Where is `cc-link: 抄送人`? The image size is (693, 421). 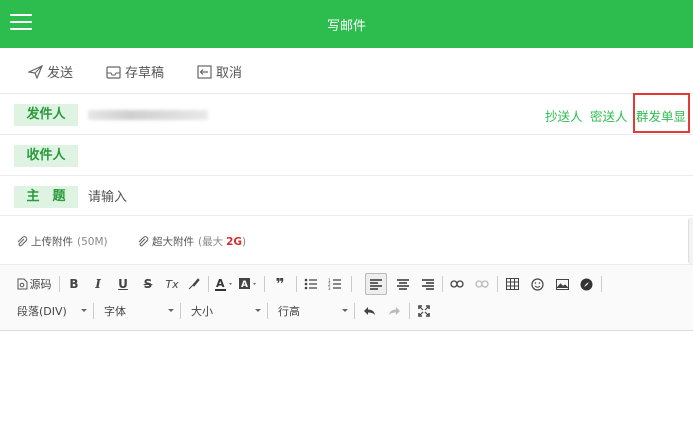 cc-link: 抄送人 is located at coordinates (564, 115).